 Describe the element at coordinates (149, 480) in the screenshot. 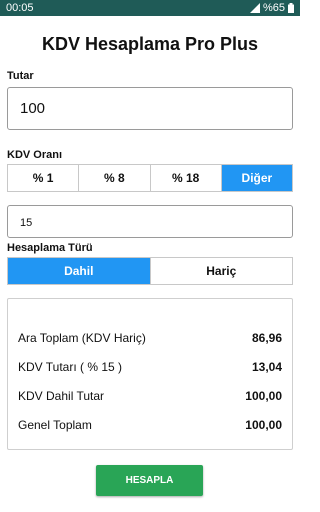

I see `calculate-button: HESAPLA` at that location.